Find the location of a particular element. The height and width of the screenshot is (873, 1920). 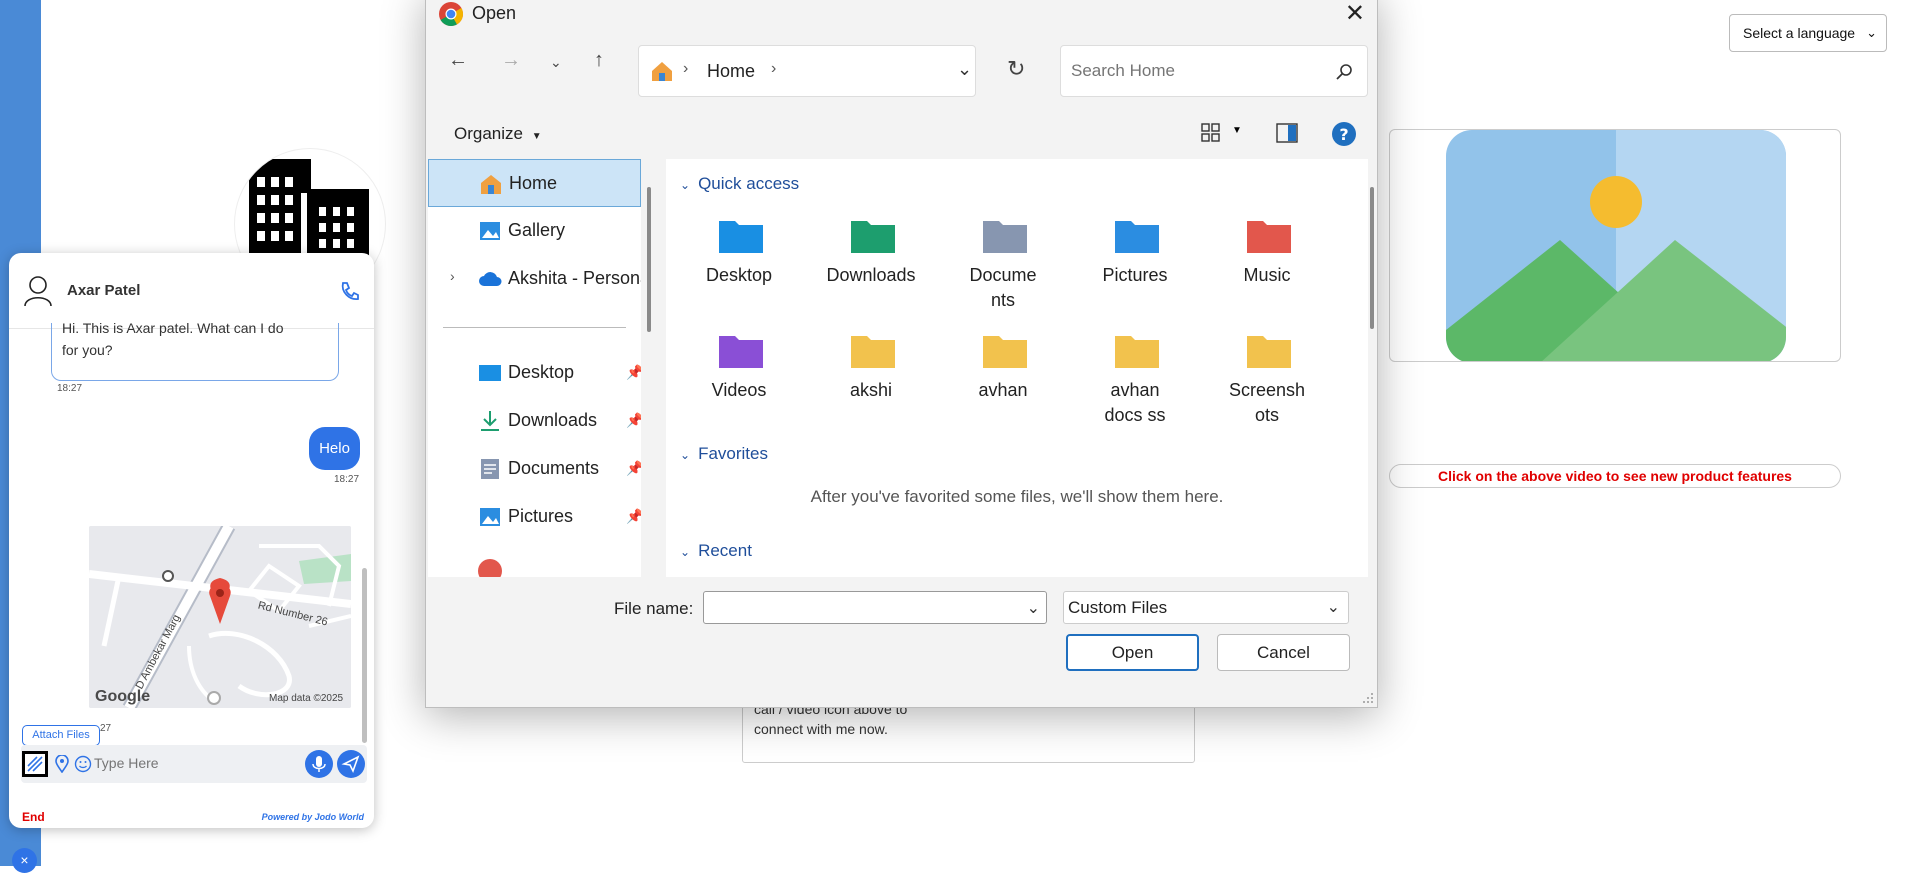

forward-arrow-icon: → is located at coordinates (511, 60).